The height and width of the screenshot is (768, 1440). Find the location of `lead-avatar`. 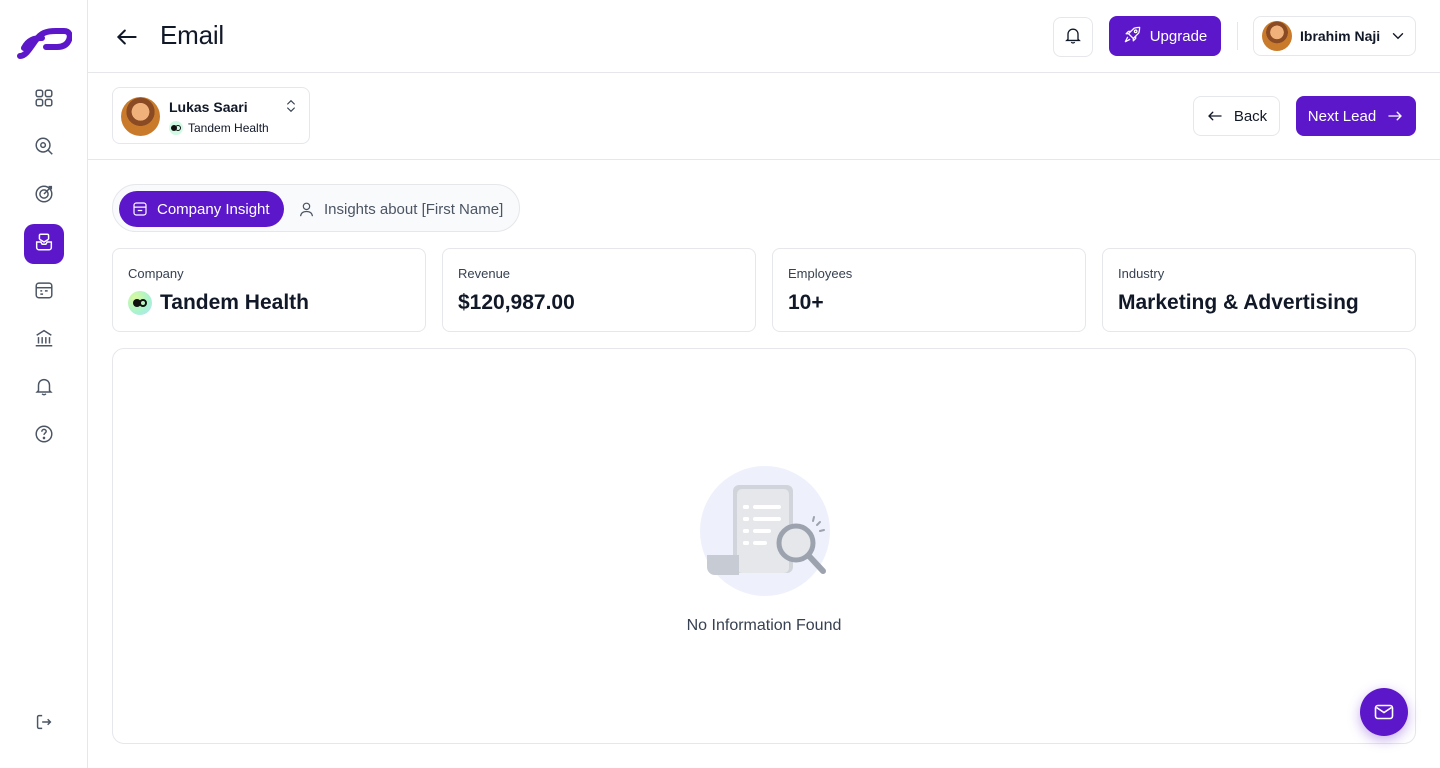

lead-avatar is located at coordinates (140, 116).